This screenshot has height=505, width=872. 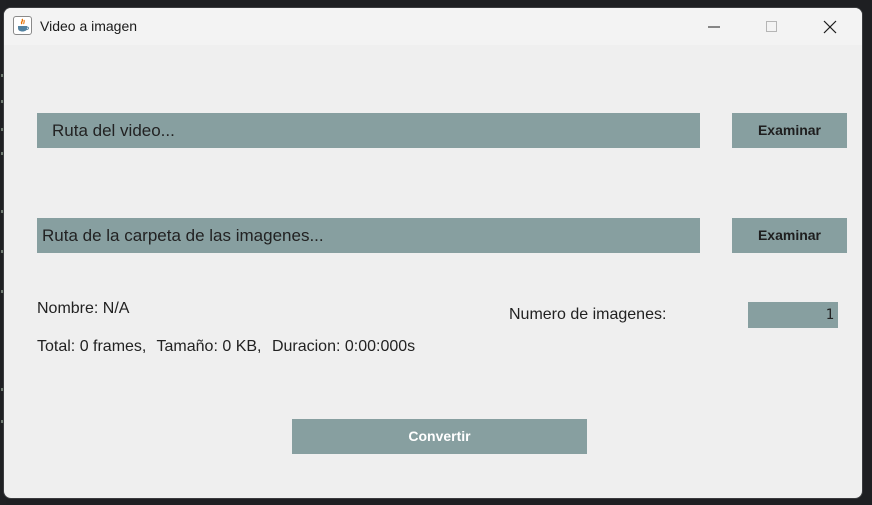 What do you see at coordinates (789, 235) in the screenshot?
I see `browse-folder-button: Examinar` at bounding box center [789, 235].